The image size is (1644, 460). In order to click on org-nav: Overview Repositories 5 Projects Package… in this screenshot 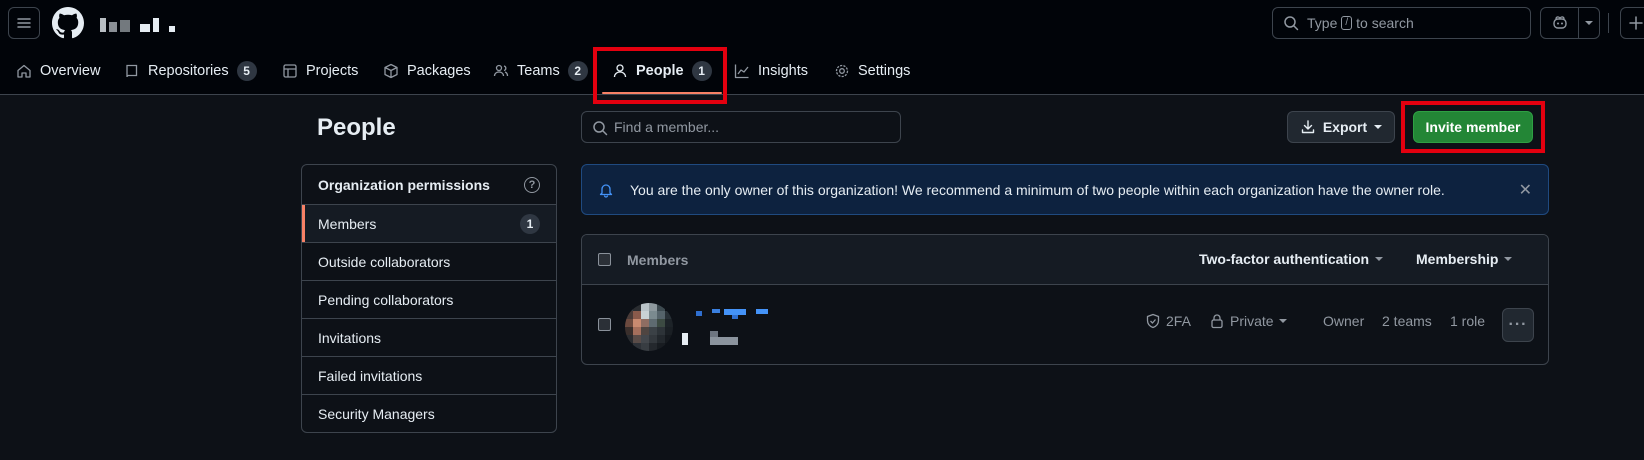, I will do `click(822, 70)`.